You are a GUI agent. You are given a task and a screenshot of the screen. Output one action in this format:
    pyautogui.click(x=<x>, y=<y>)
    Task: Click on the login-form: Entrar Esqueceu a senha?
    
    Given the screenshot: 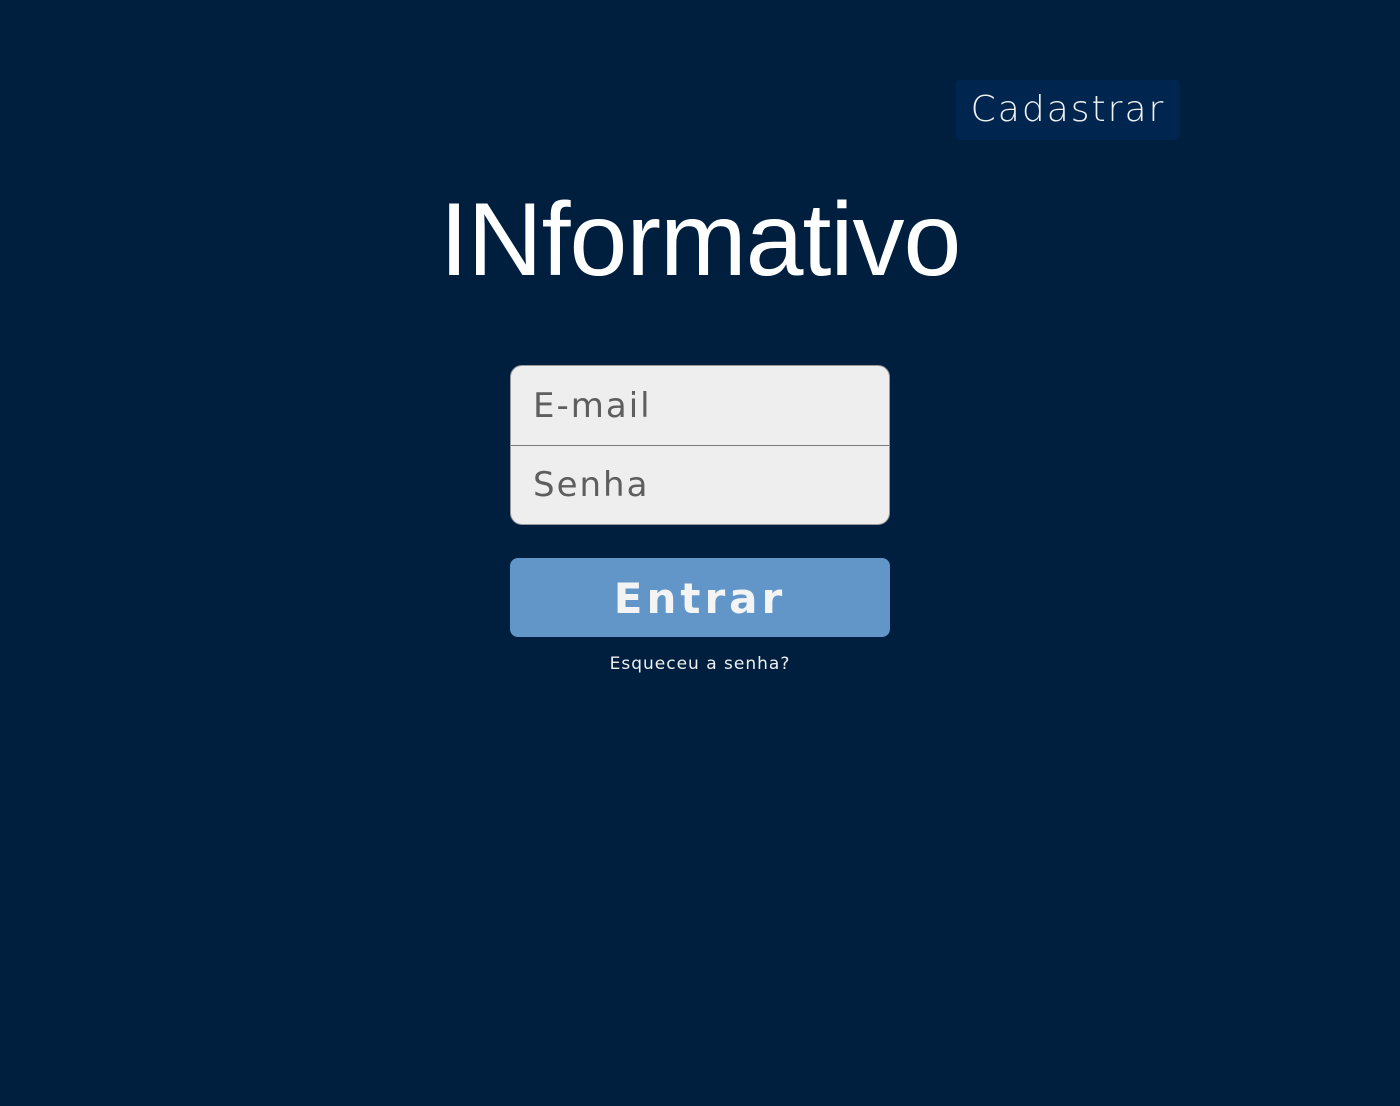 What is the action you would take?
    pyautogui.click(x=700, y=519)
    